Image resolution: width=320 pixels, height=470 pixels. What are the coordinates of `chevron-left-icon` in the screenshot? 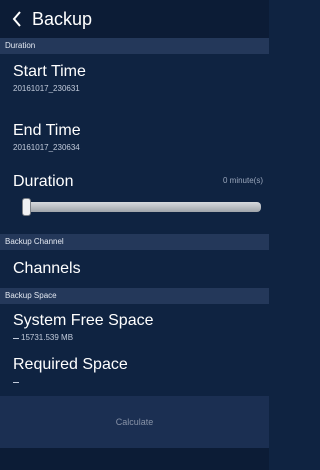 It's located at (17, 19).